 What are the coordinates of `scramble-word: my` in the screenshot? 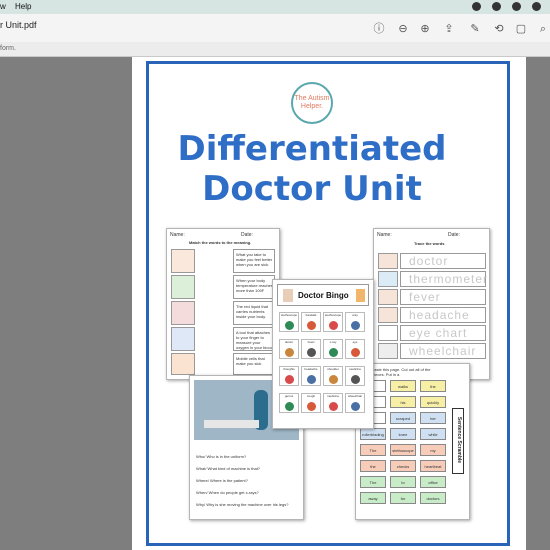 It's located at (433, 450).